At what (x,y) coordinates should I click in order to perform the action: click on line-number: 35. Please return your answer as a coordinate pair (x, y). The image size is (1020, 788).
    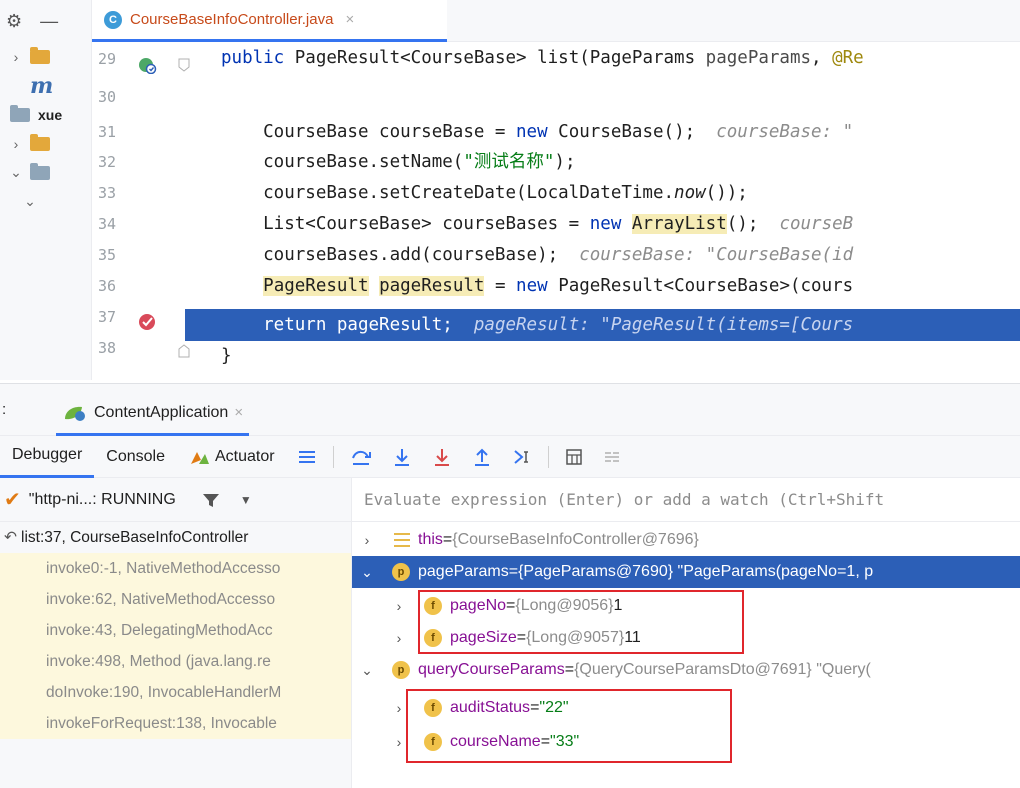
    Looking at the image, I should click on (107, 255).